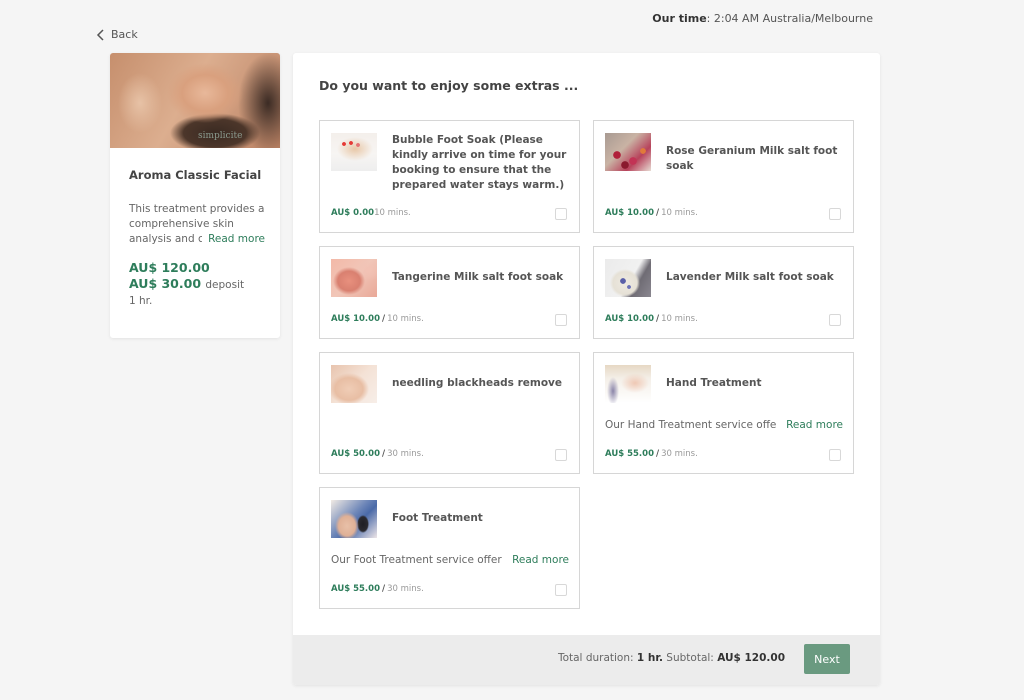  What do you see at coordinates (700, 425) in the screenshot?
I see `extra-description-text: Our Hand Treatment service offers a` at bounding box center [700, 425].